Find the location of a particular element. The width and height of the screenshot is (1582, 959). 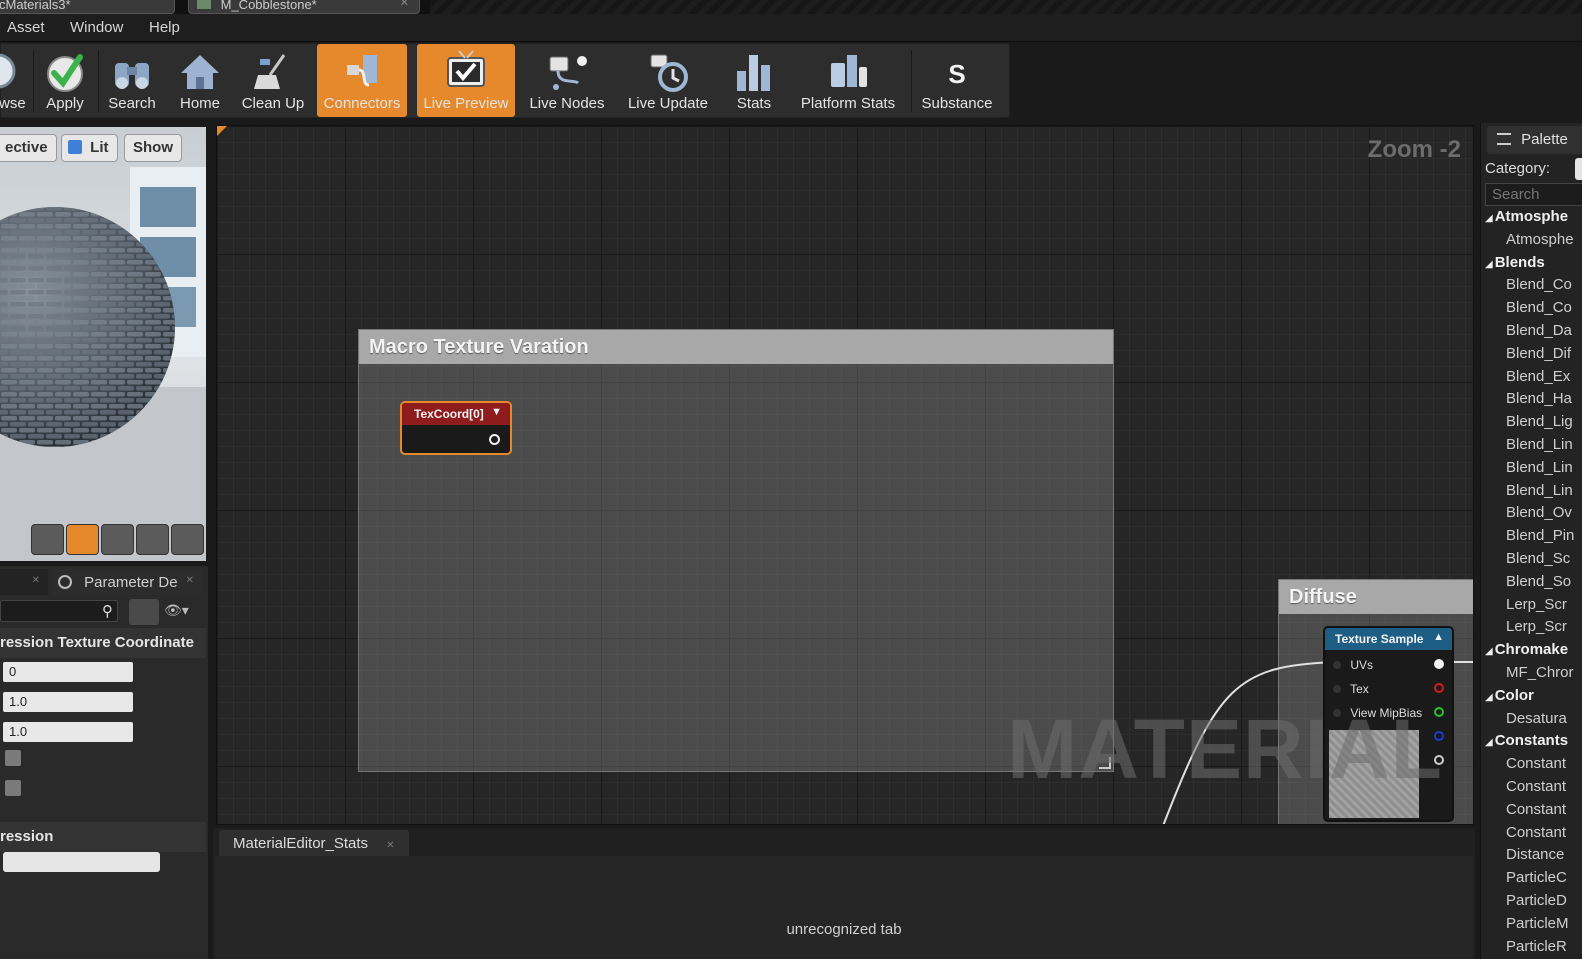

cylinder-preview-icon is located at coordinates (47, 539).